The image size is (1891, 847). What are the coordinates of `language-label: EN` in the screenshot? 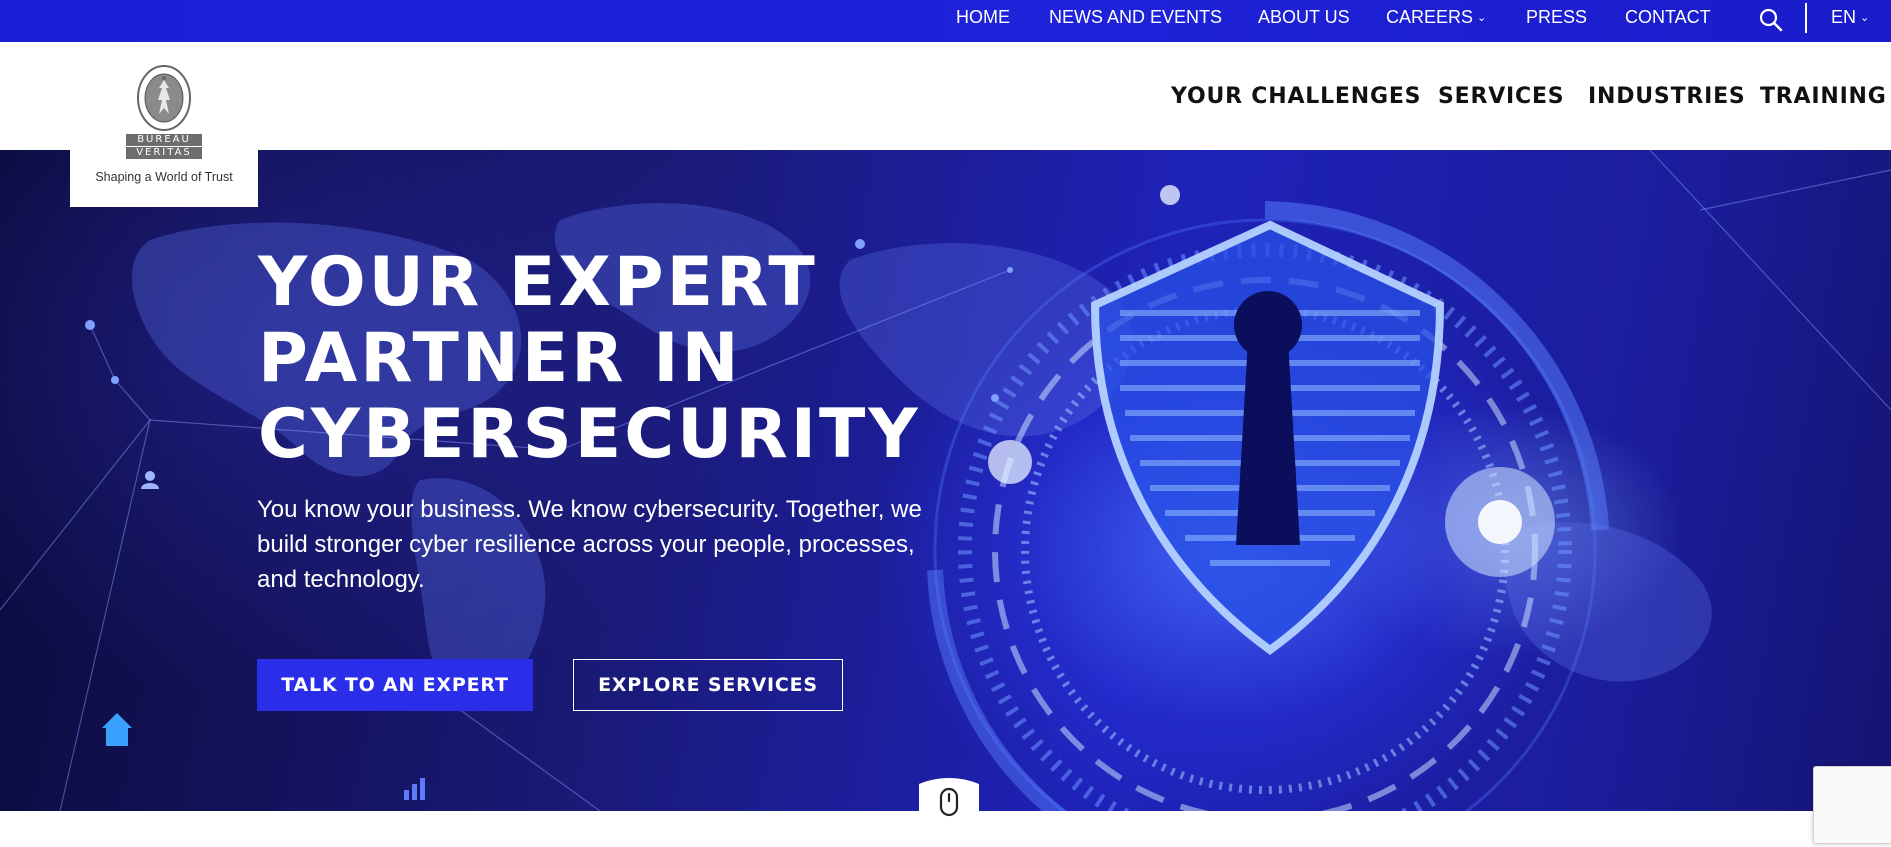 It's located at (1844, 17).